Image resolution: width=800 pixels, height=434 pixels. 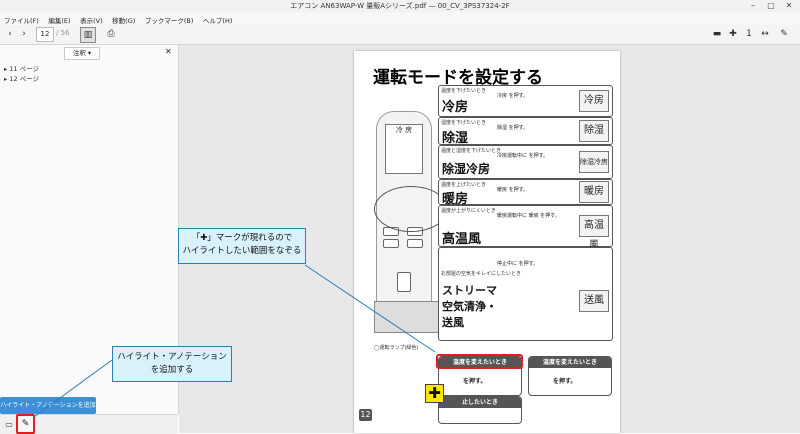 I want to click on comment-icon: ▭, so click(x=9, y=425).